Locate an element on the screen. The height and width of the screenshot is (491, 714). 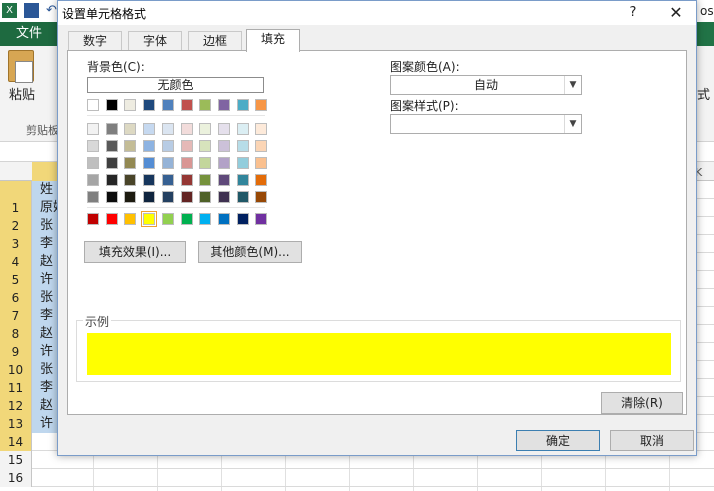
close-icon: ✕ is located at coordinates (676, 13).